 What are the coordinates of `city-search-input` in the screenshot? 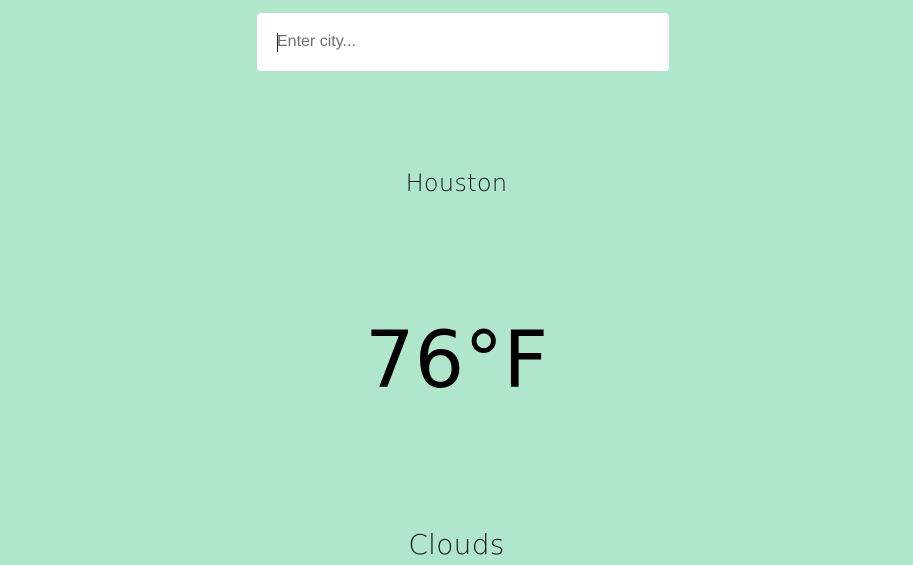 It's located at (463, 42).